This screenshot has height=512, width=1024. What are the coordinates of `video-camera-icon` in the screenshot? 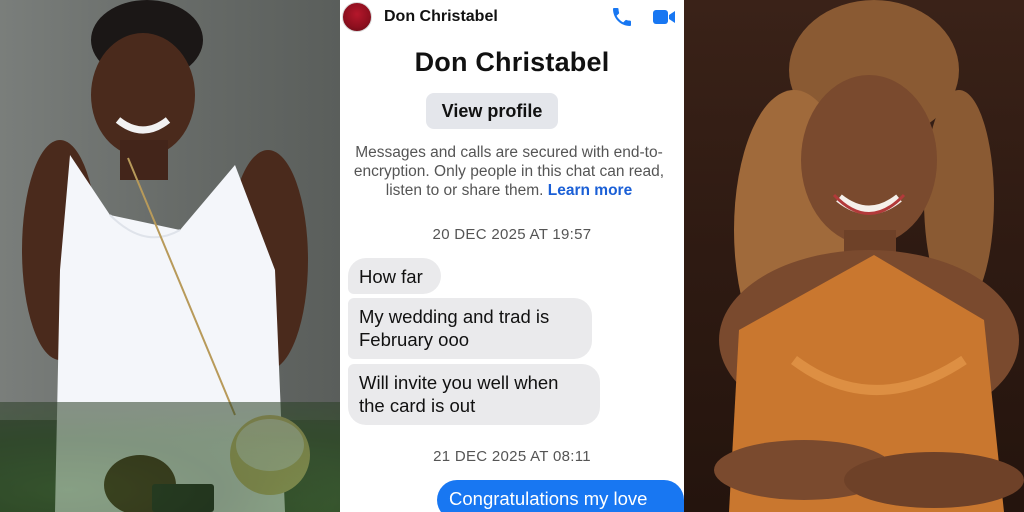 It's located at (664, 17).